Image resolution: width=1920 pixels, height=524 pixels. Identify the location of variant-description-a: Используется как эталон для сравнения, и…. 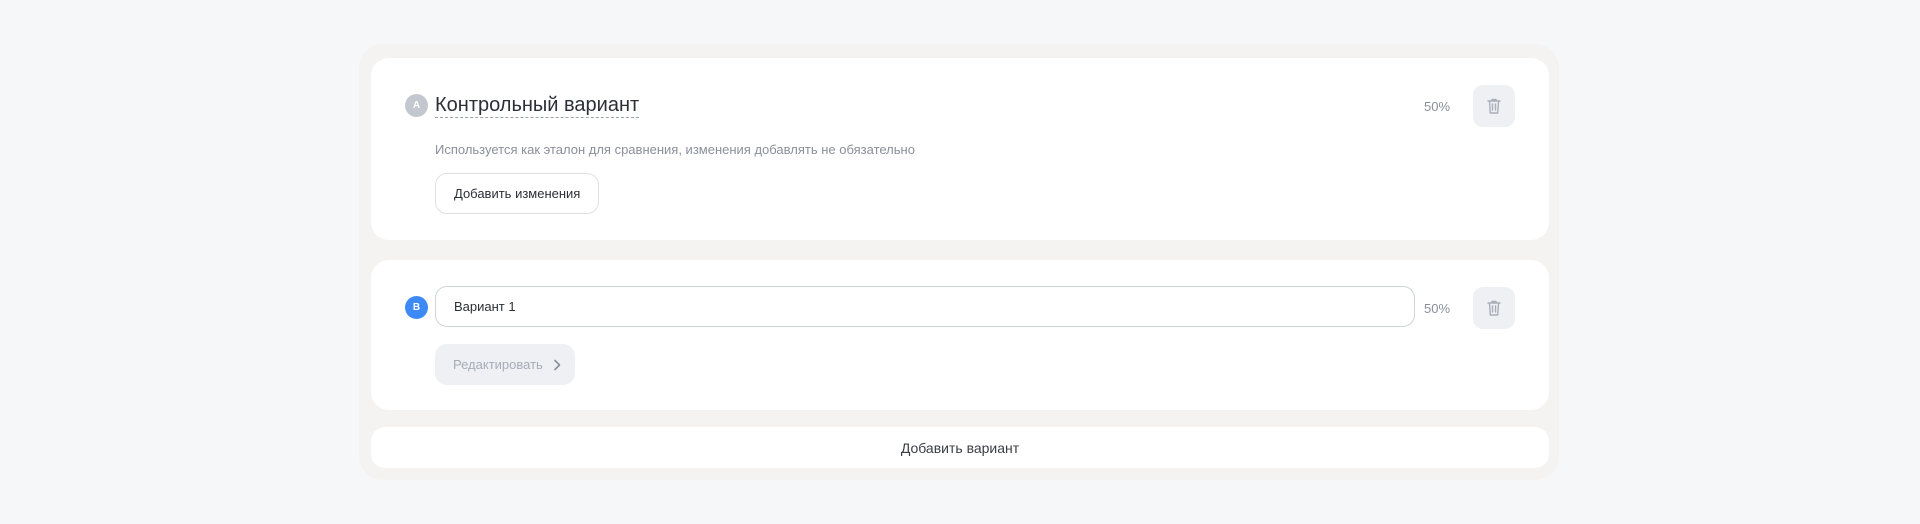
(675, 149).